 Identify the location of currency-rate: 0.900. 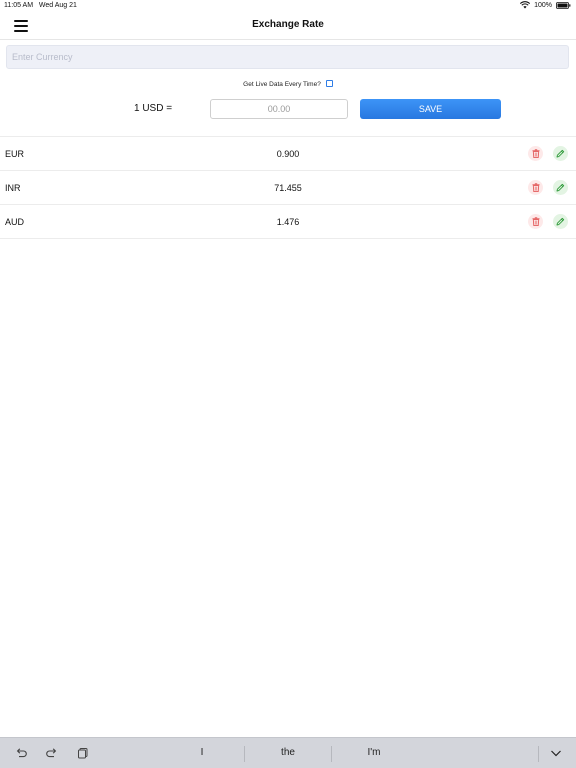
(288, 154).